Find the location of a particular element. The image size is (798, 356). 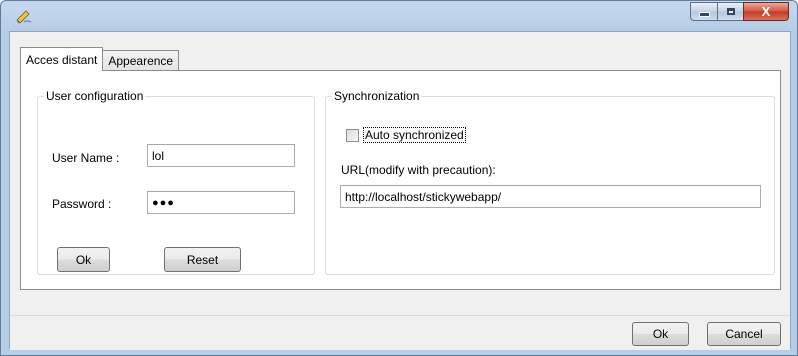

window-controls: X is located at coordinates (739, 11).